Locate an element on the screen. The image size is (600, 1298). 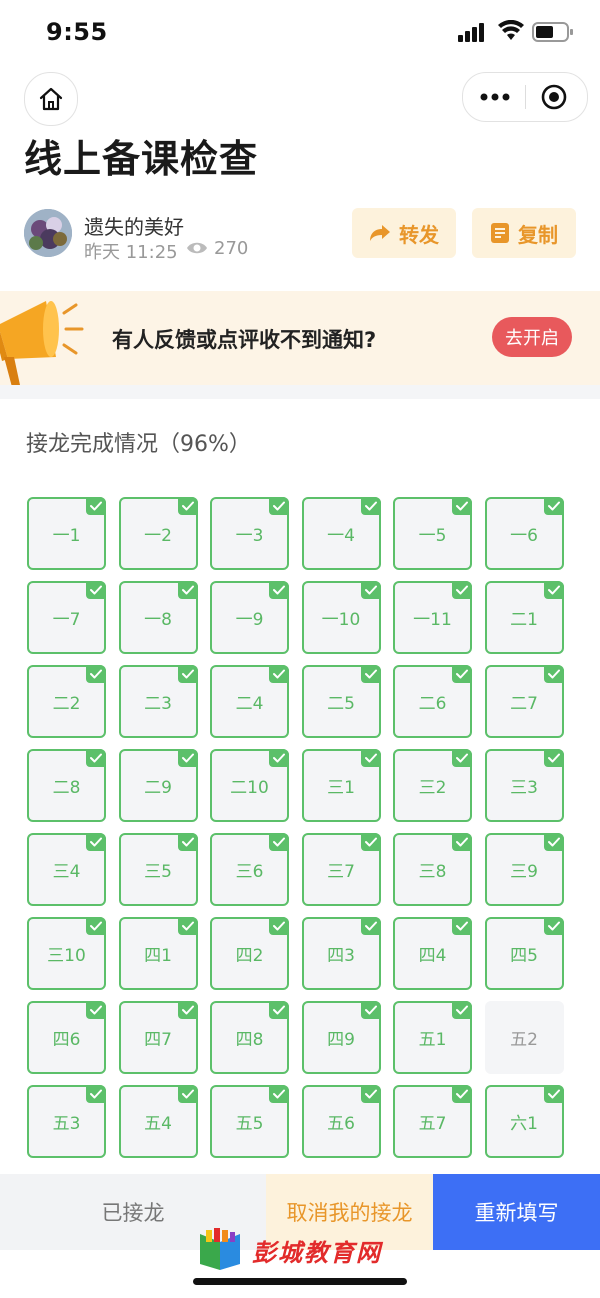
signal-icon is located at coordinates (471, 32).